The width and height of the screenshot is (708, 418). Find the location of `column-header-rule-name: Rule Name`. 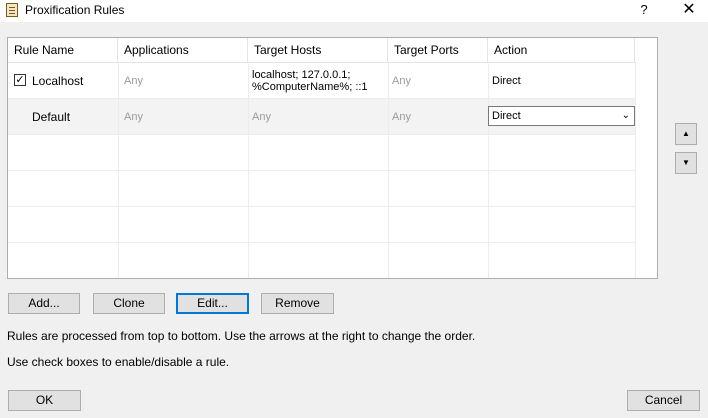

column-header-rule-name: Rule Name is located at coordinates (63, 50).